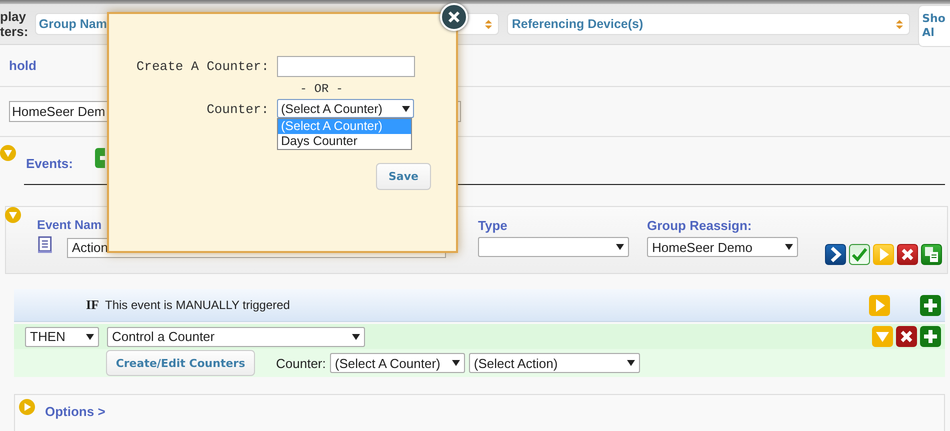  What do you see at coordinates (454, 17) in the screenshot?
I see `close-icon` at bounding box center [454, 17].